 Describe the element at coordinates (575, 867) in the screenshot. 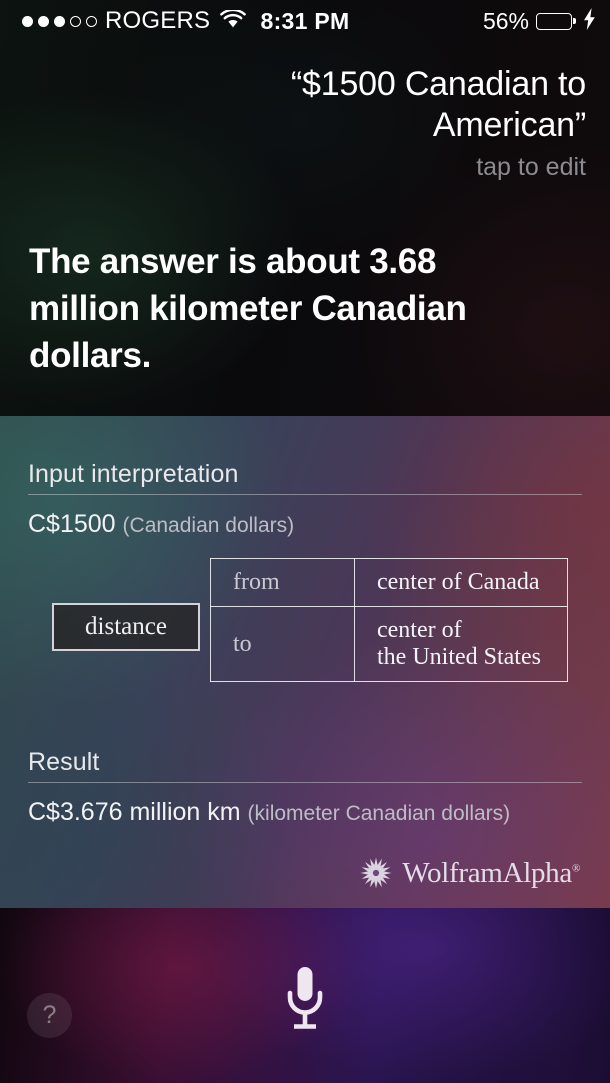

I see `wolframalpha-trademark: ®` at that location.